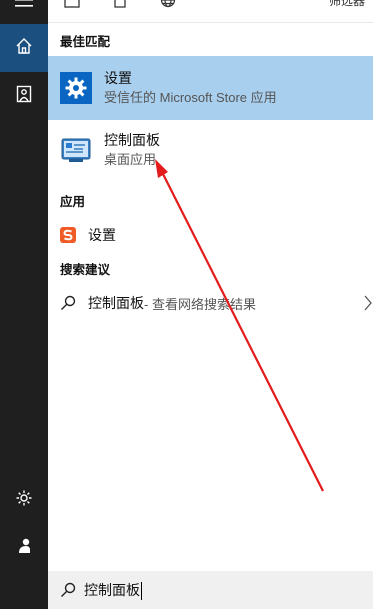  I want to click on person-icon, so click(24, 548).